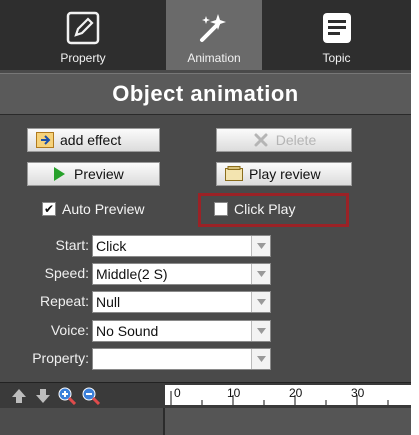  Describe the element at coordinates (91, 140) in the screenshot. I see `add-effect-label: add effect` at that location.